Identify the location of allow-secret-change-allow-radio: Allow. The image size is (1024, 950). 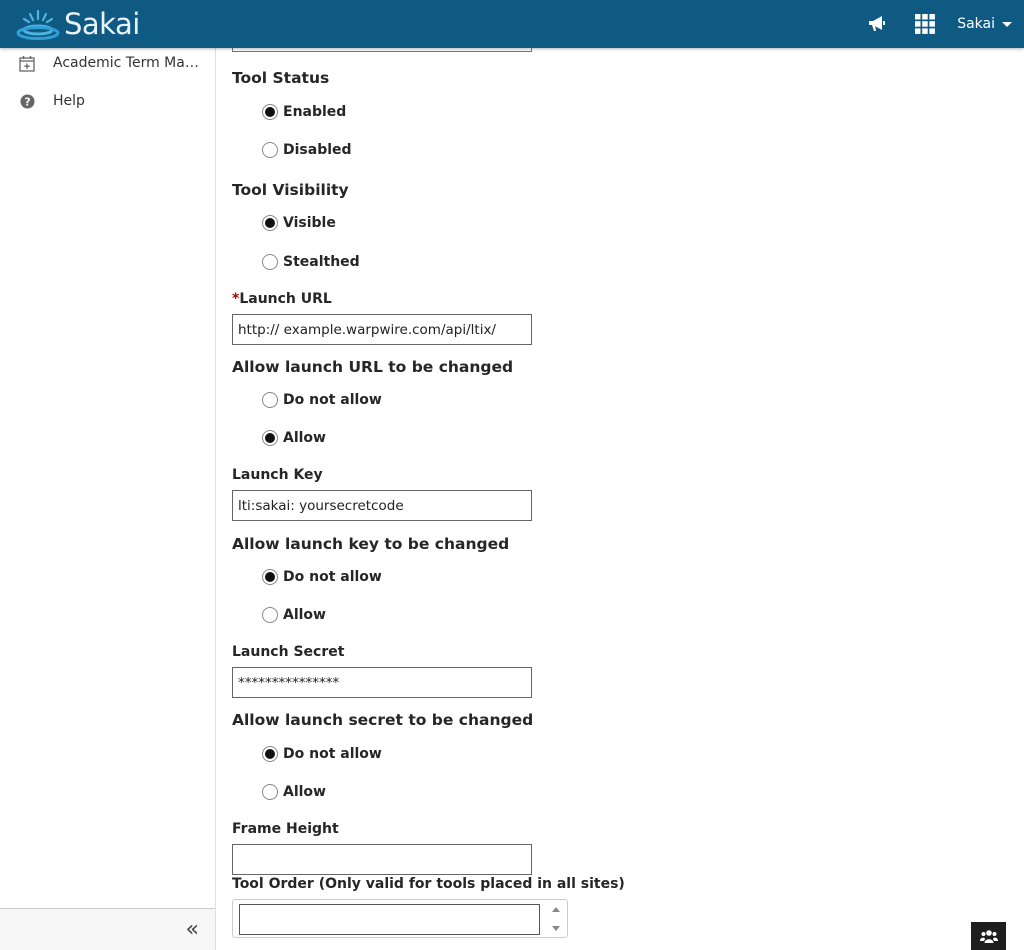
(294, 792).